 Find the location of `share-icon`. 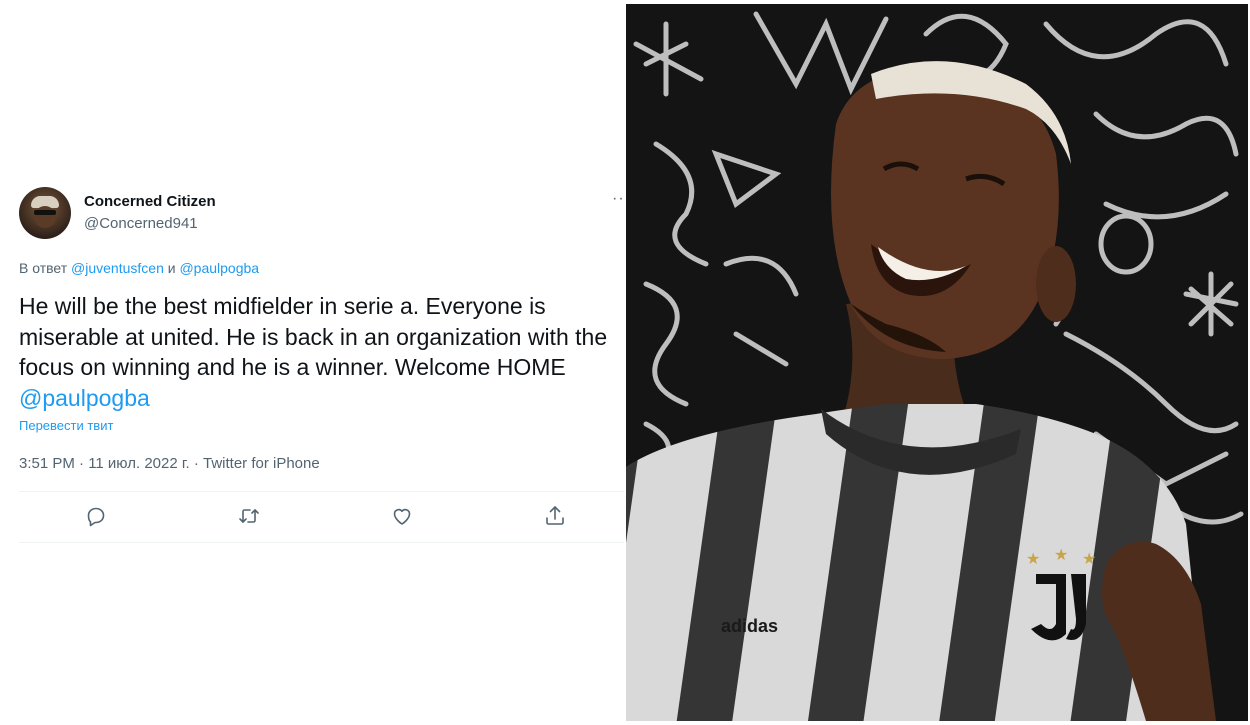

share-icon is located at coordinates (555, 515).